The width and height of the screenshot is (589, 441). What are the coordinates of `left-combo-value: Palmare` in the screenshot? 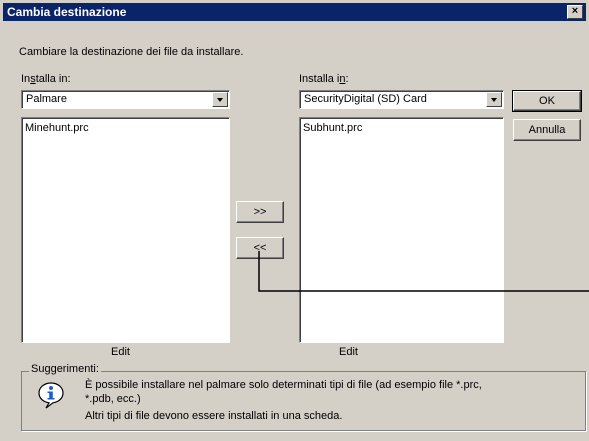 It's located at (46, 99).